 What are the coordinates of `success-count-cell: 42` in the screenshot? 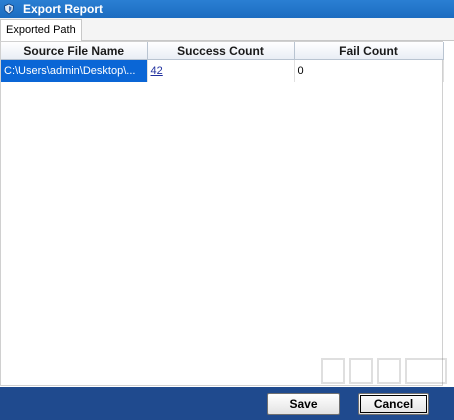 It's located at (221, 70).